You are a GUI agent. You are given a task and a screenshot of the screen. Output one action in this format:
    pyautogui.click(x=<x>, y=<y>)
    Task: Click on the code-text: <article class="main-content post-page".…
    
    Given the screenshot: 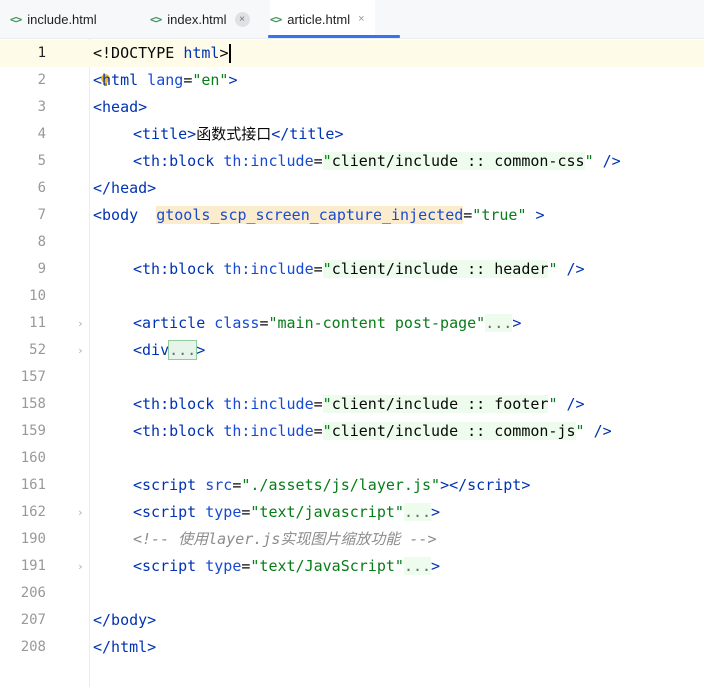 What is the action you would take?
    pyautogui.click(x=327, y=323)
    